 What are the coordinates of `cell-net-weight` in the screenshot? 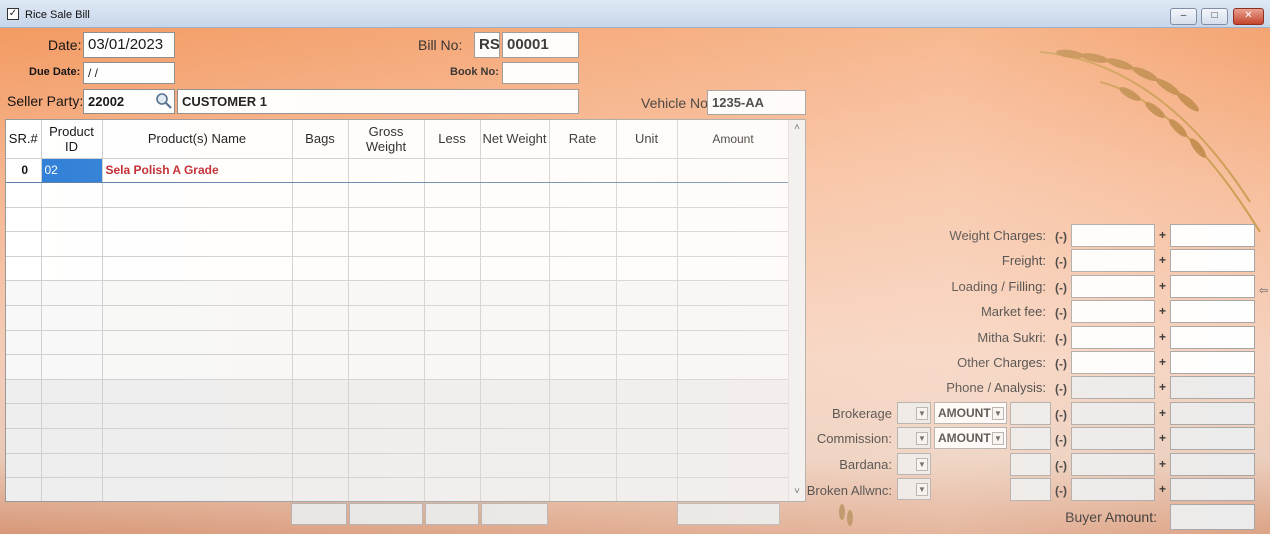 It's located at (515, 170).